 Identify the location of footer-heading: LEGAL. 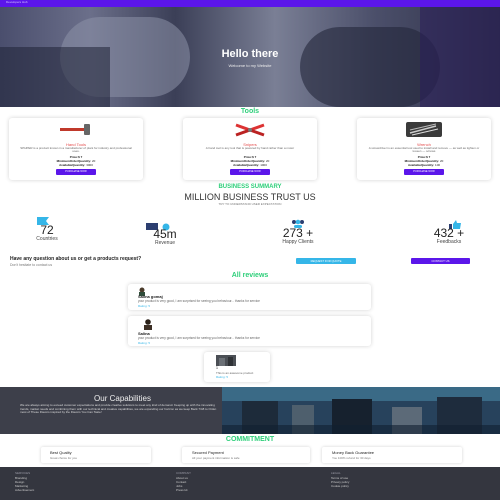
(336, 473).